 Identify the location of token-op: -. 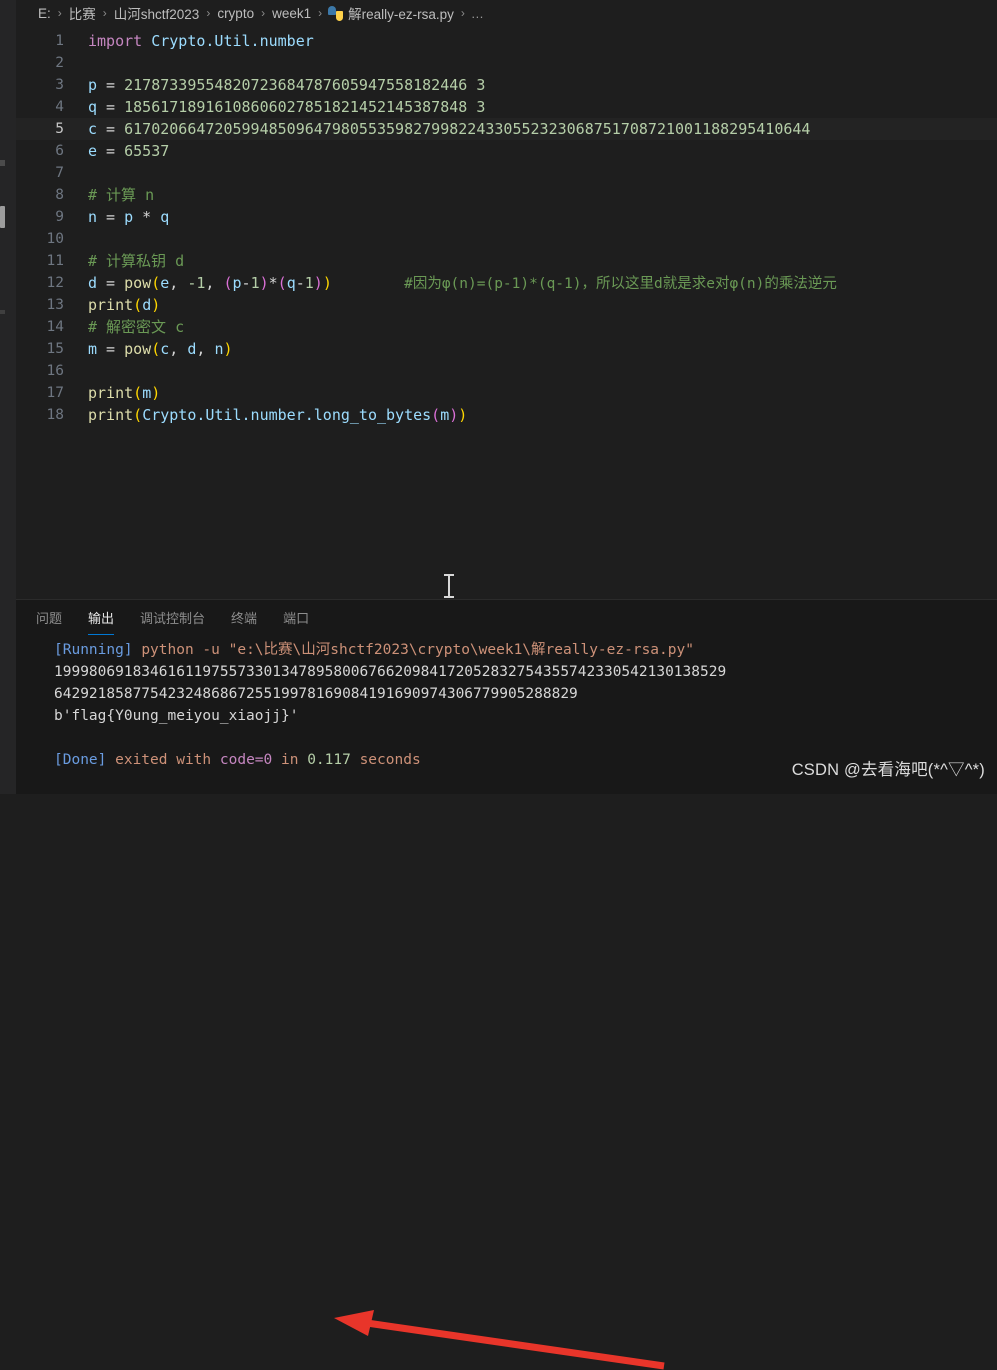
(246, 282).